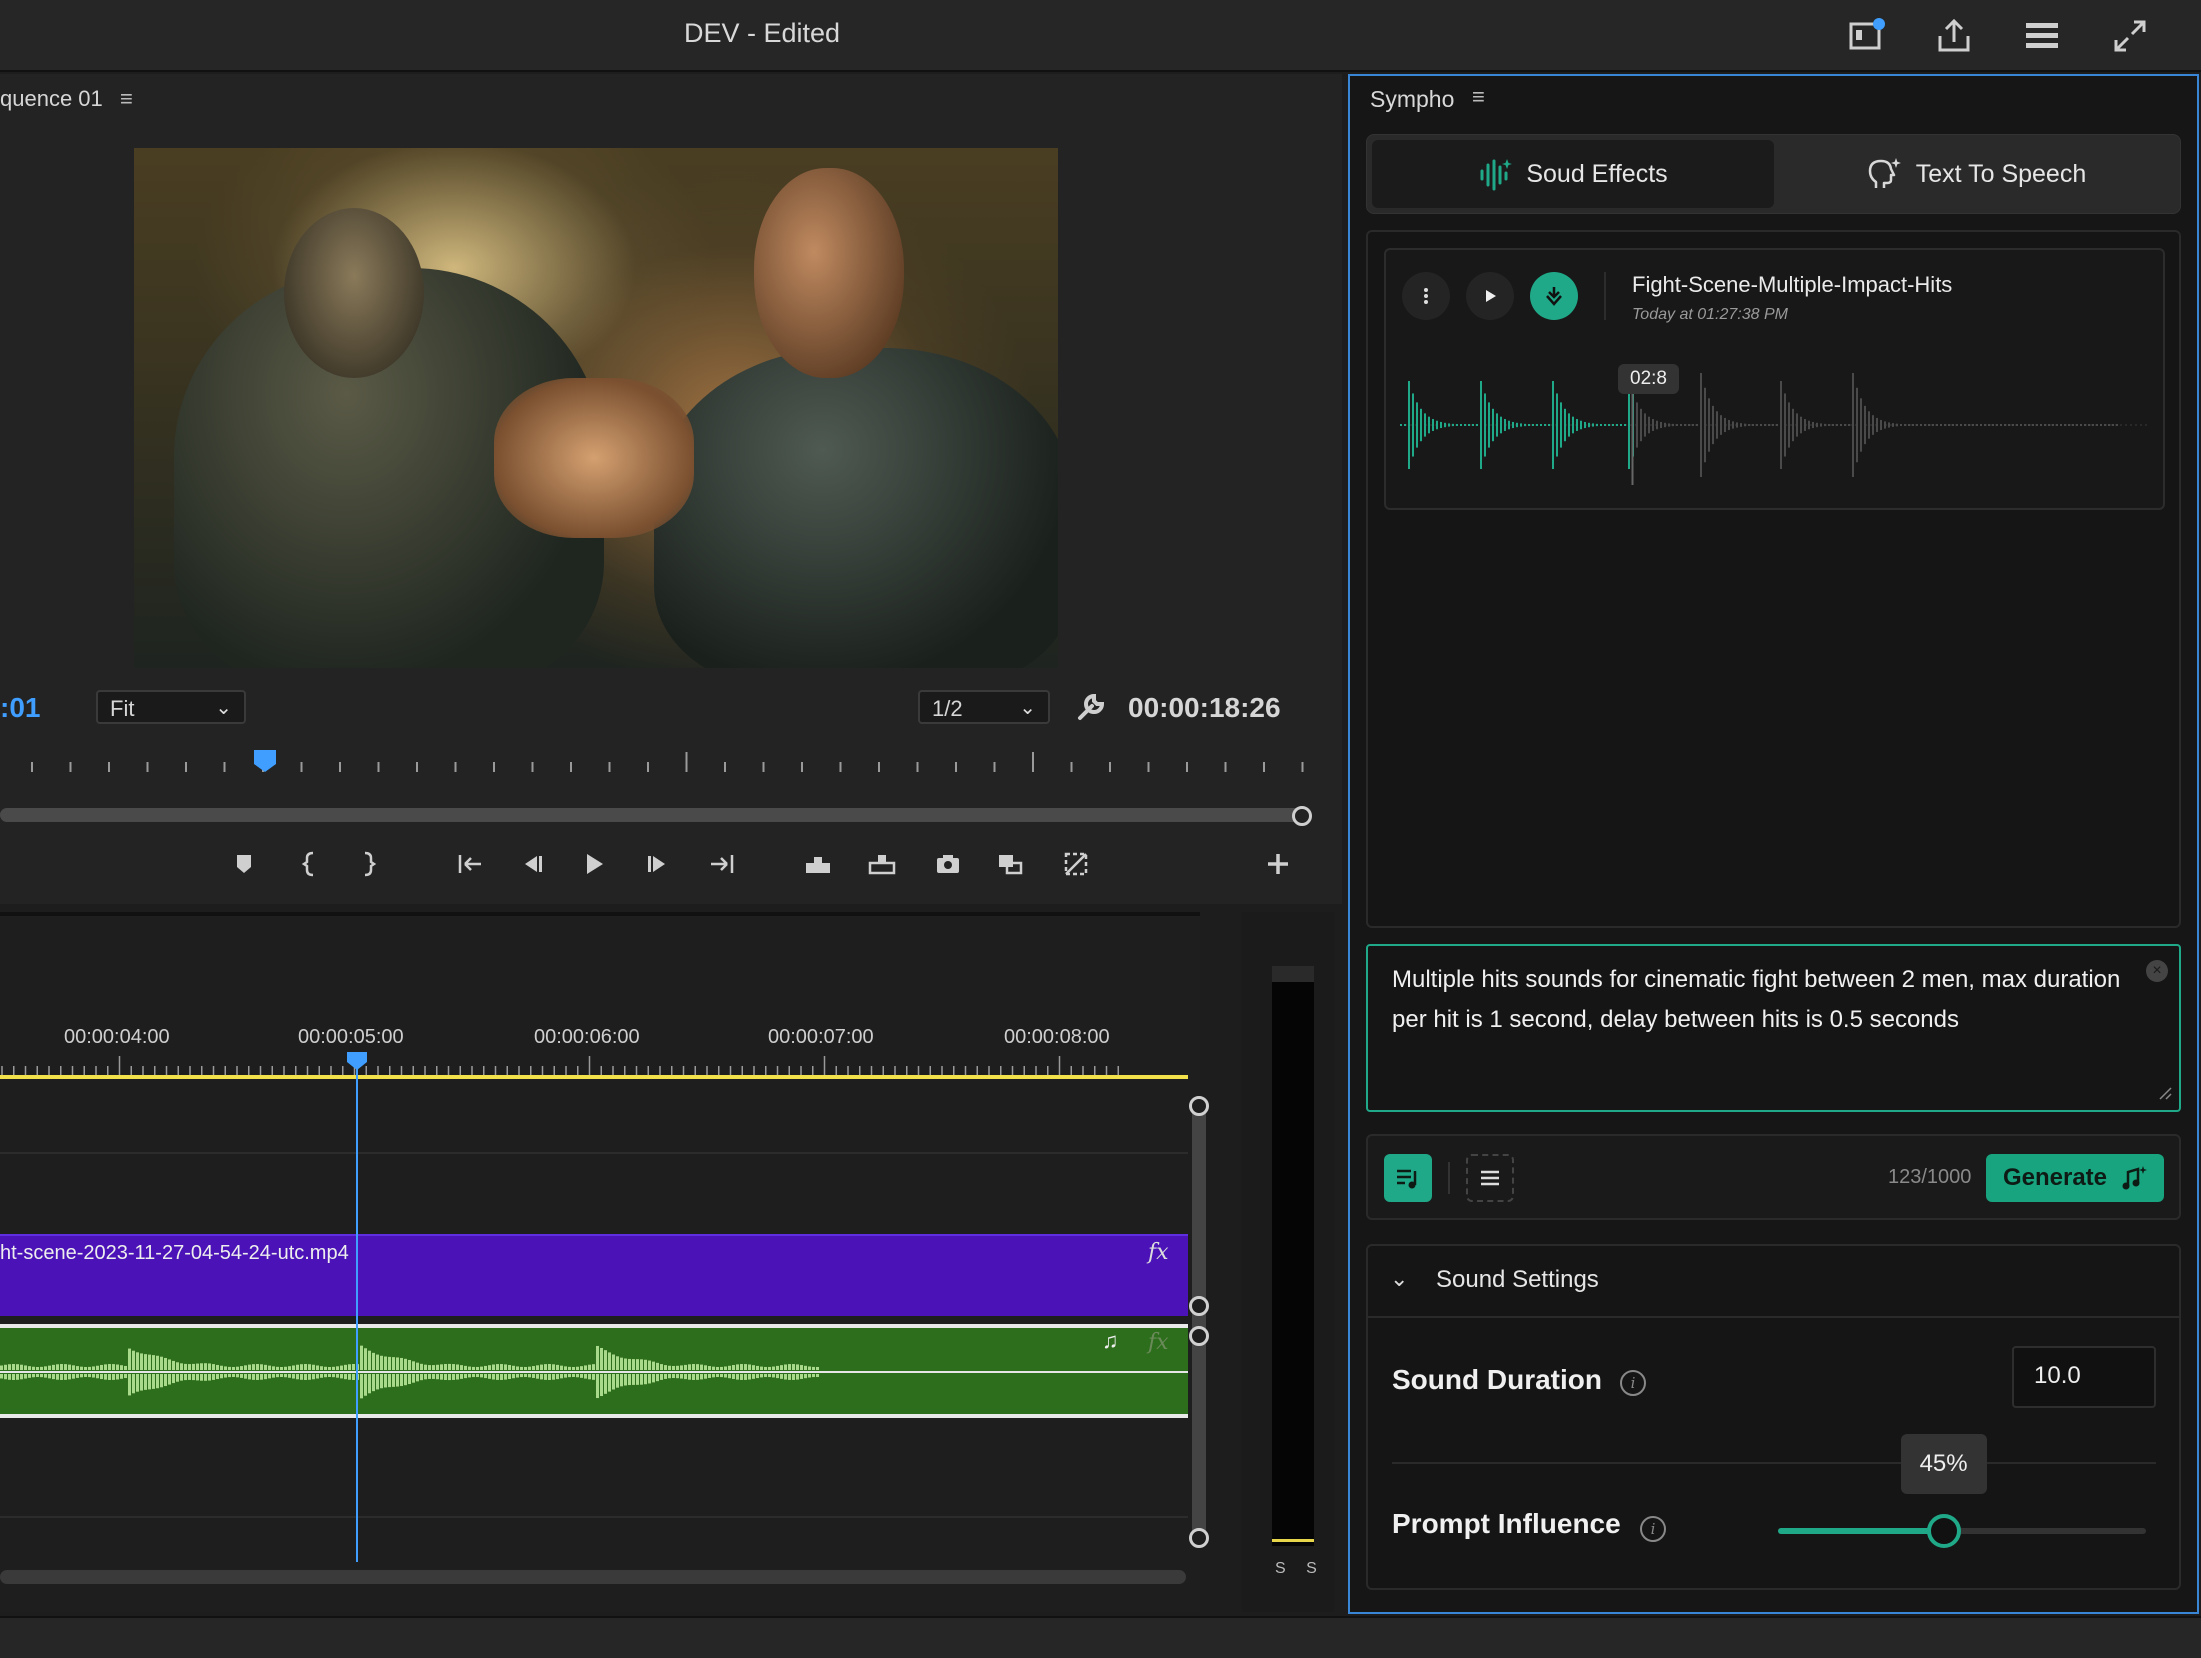  What do you see at coordinates (653, 815) in the screenshot?
I see `zoom-scroll-bar` at bounding box center [653, 815].